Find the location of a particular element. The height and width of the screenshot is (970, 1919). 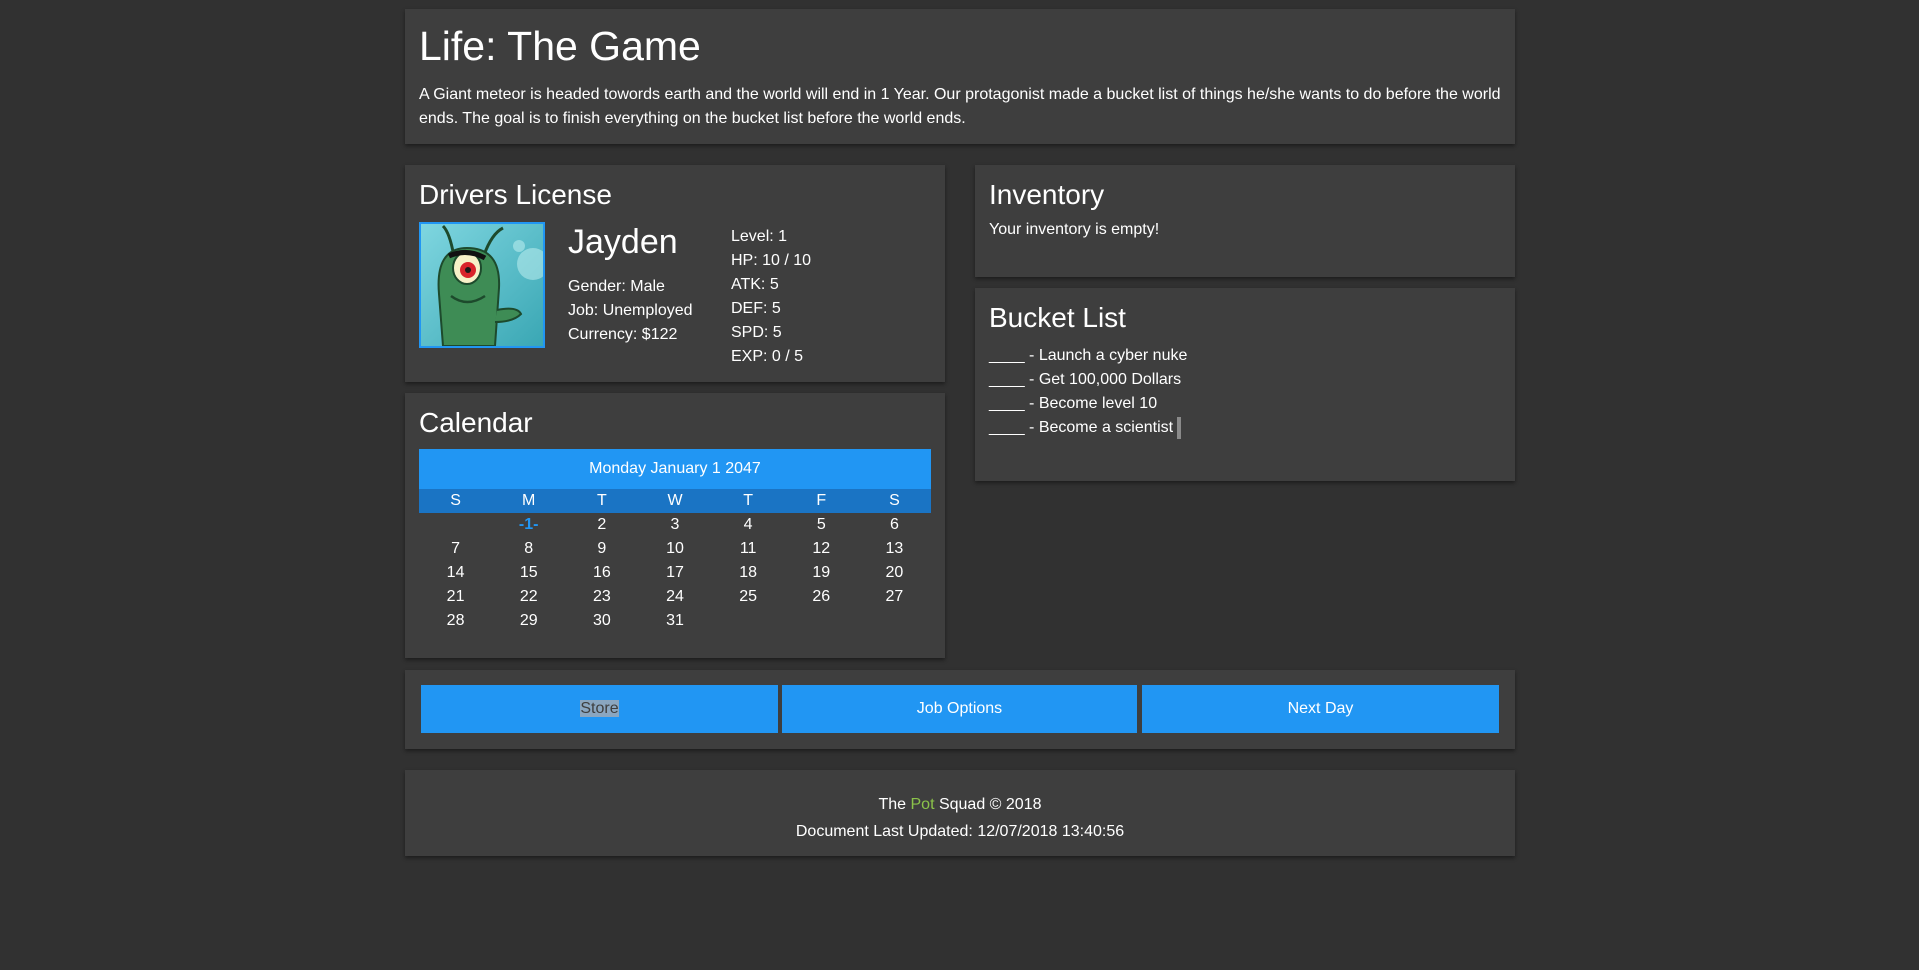

calendar-weekday: W is located at coordinates (675, 500).